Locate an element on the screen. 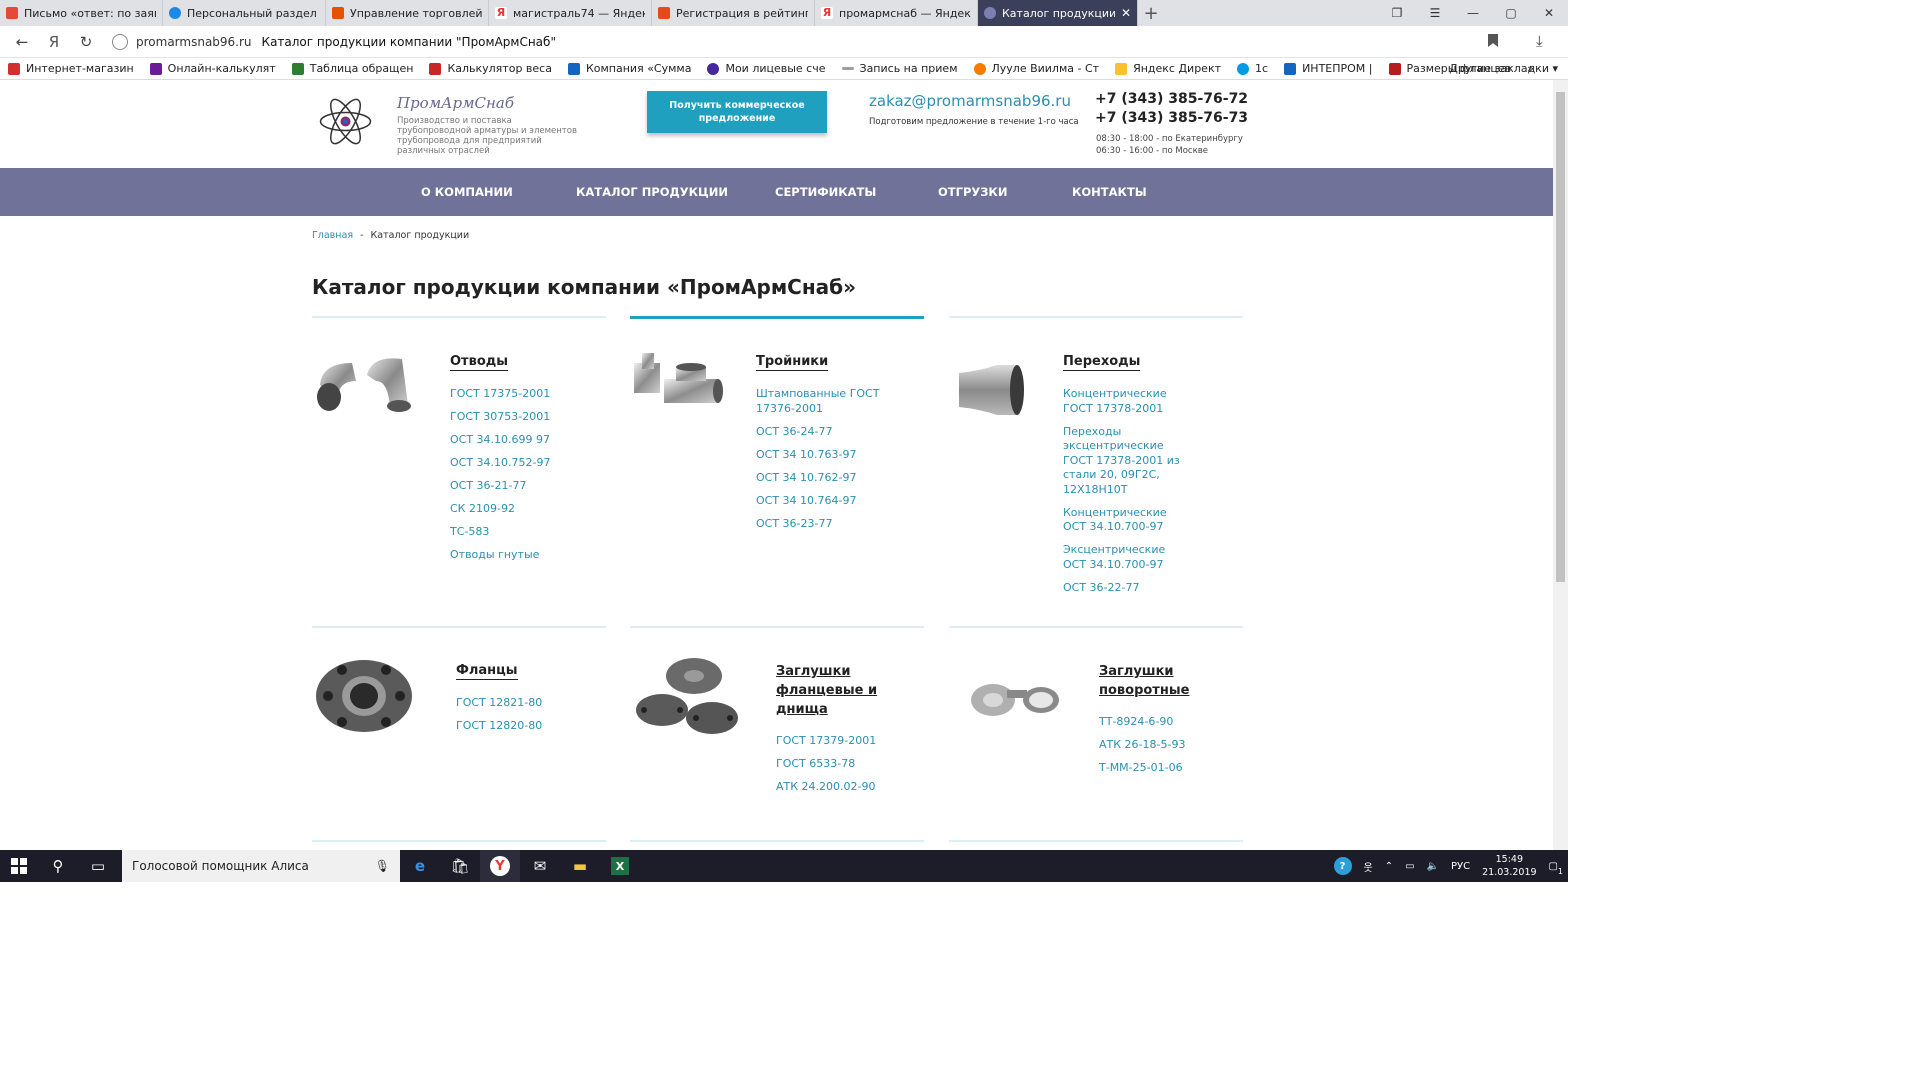  blind-flange-image is located at coordinates (685, 699).